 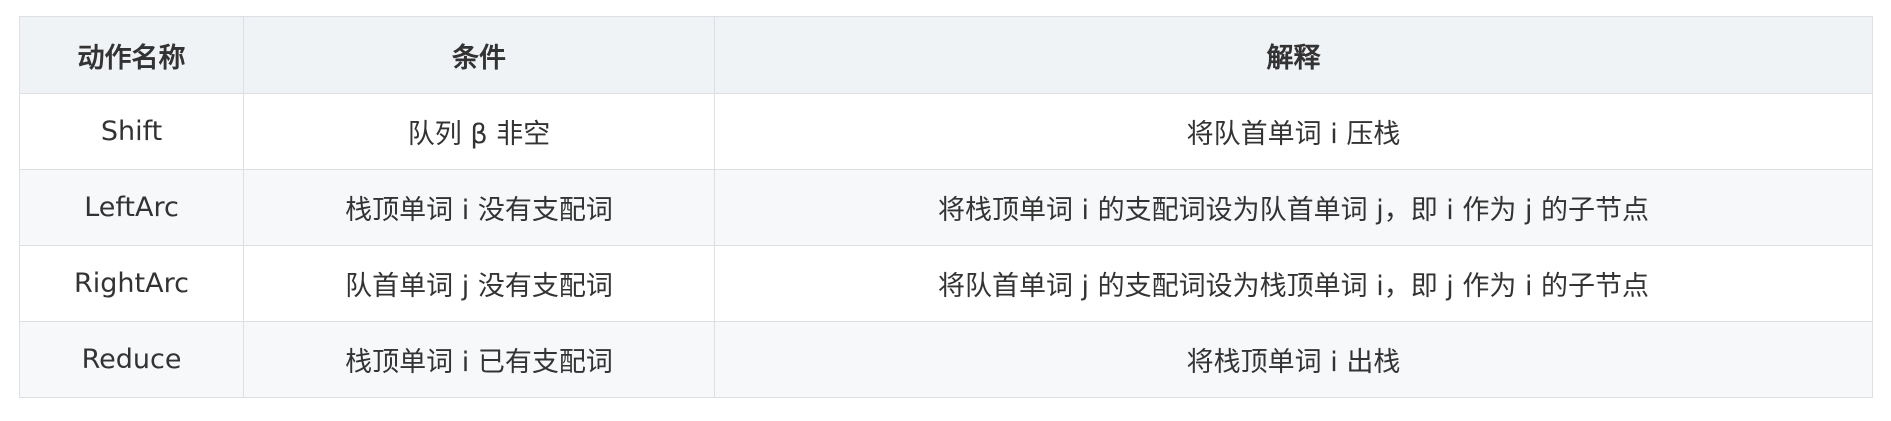 What do you see at coordinates (131, 283) in the screenshot?
I see `cell-action-name: RightArc` at bounding box center [131, 283].